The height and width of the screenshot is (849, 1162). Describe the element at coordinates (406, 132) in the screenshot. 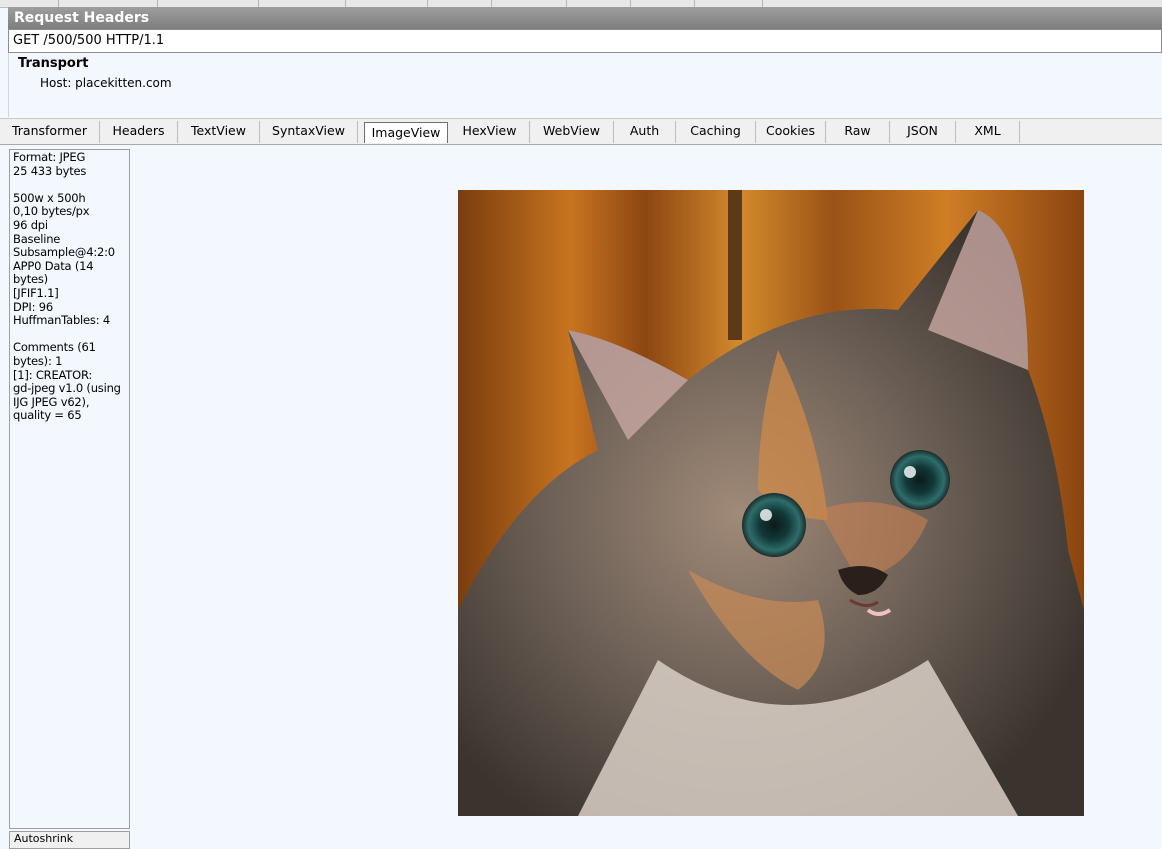

I see `tab-imageview: ImageView` at that location.